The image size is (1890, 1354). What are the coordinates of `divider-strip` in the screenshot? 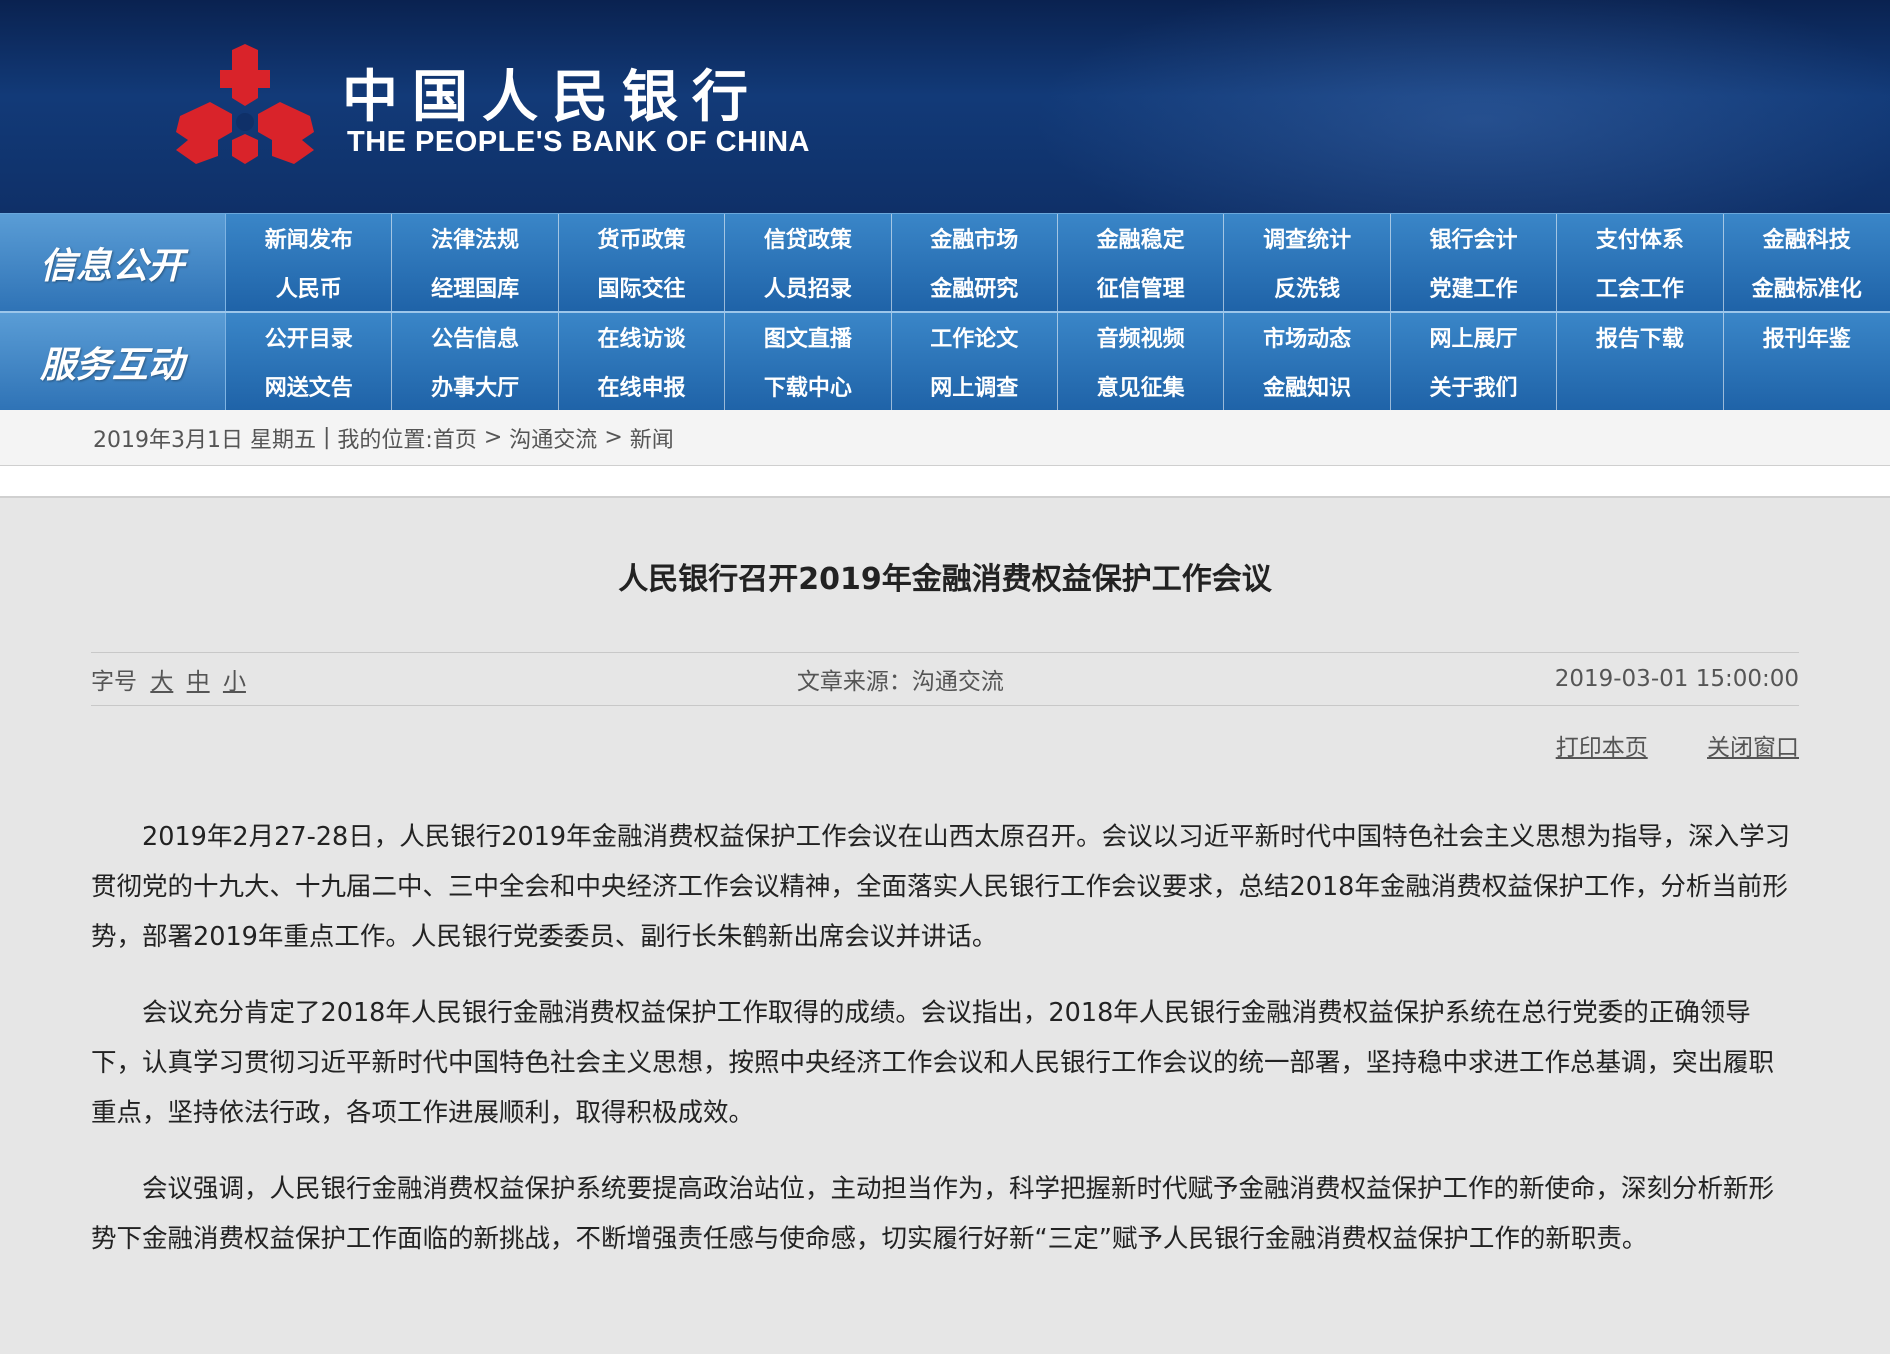 It's located at (945, 482).